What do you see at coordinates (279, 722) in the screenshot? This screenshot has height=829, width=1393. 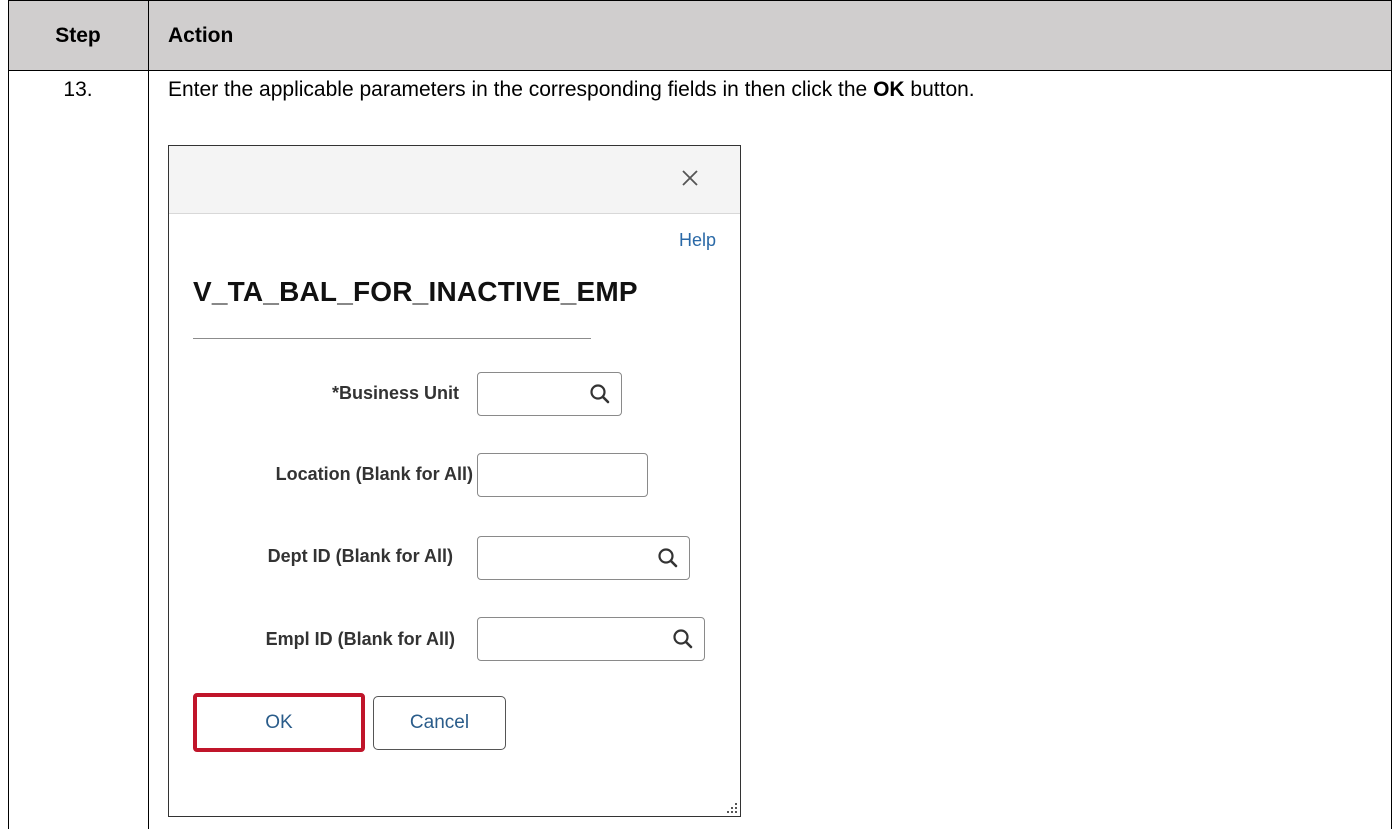 I see `ok-button: OK` at bounding box center [279, 722].